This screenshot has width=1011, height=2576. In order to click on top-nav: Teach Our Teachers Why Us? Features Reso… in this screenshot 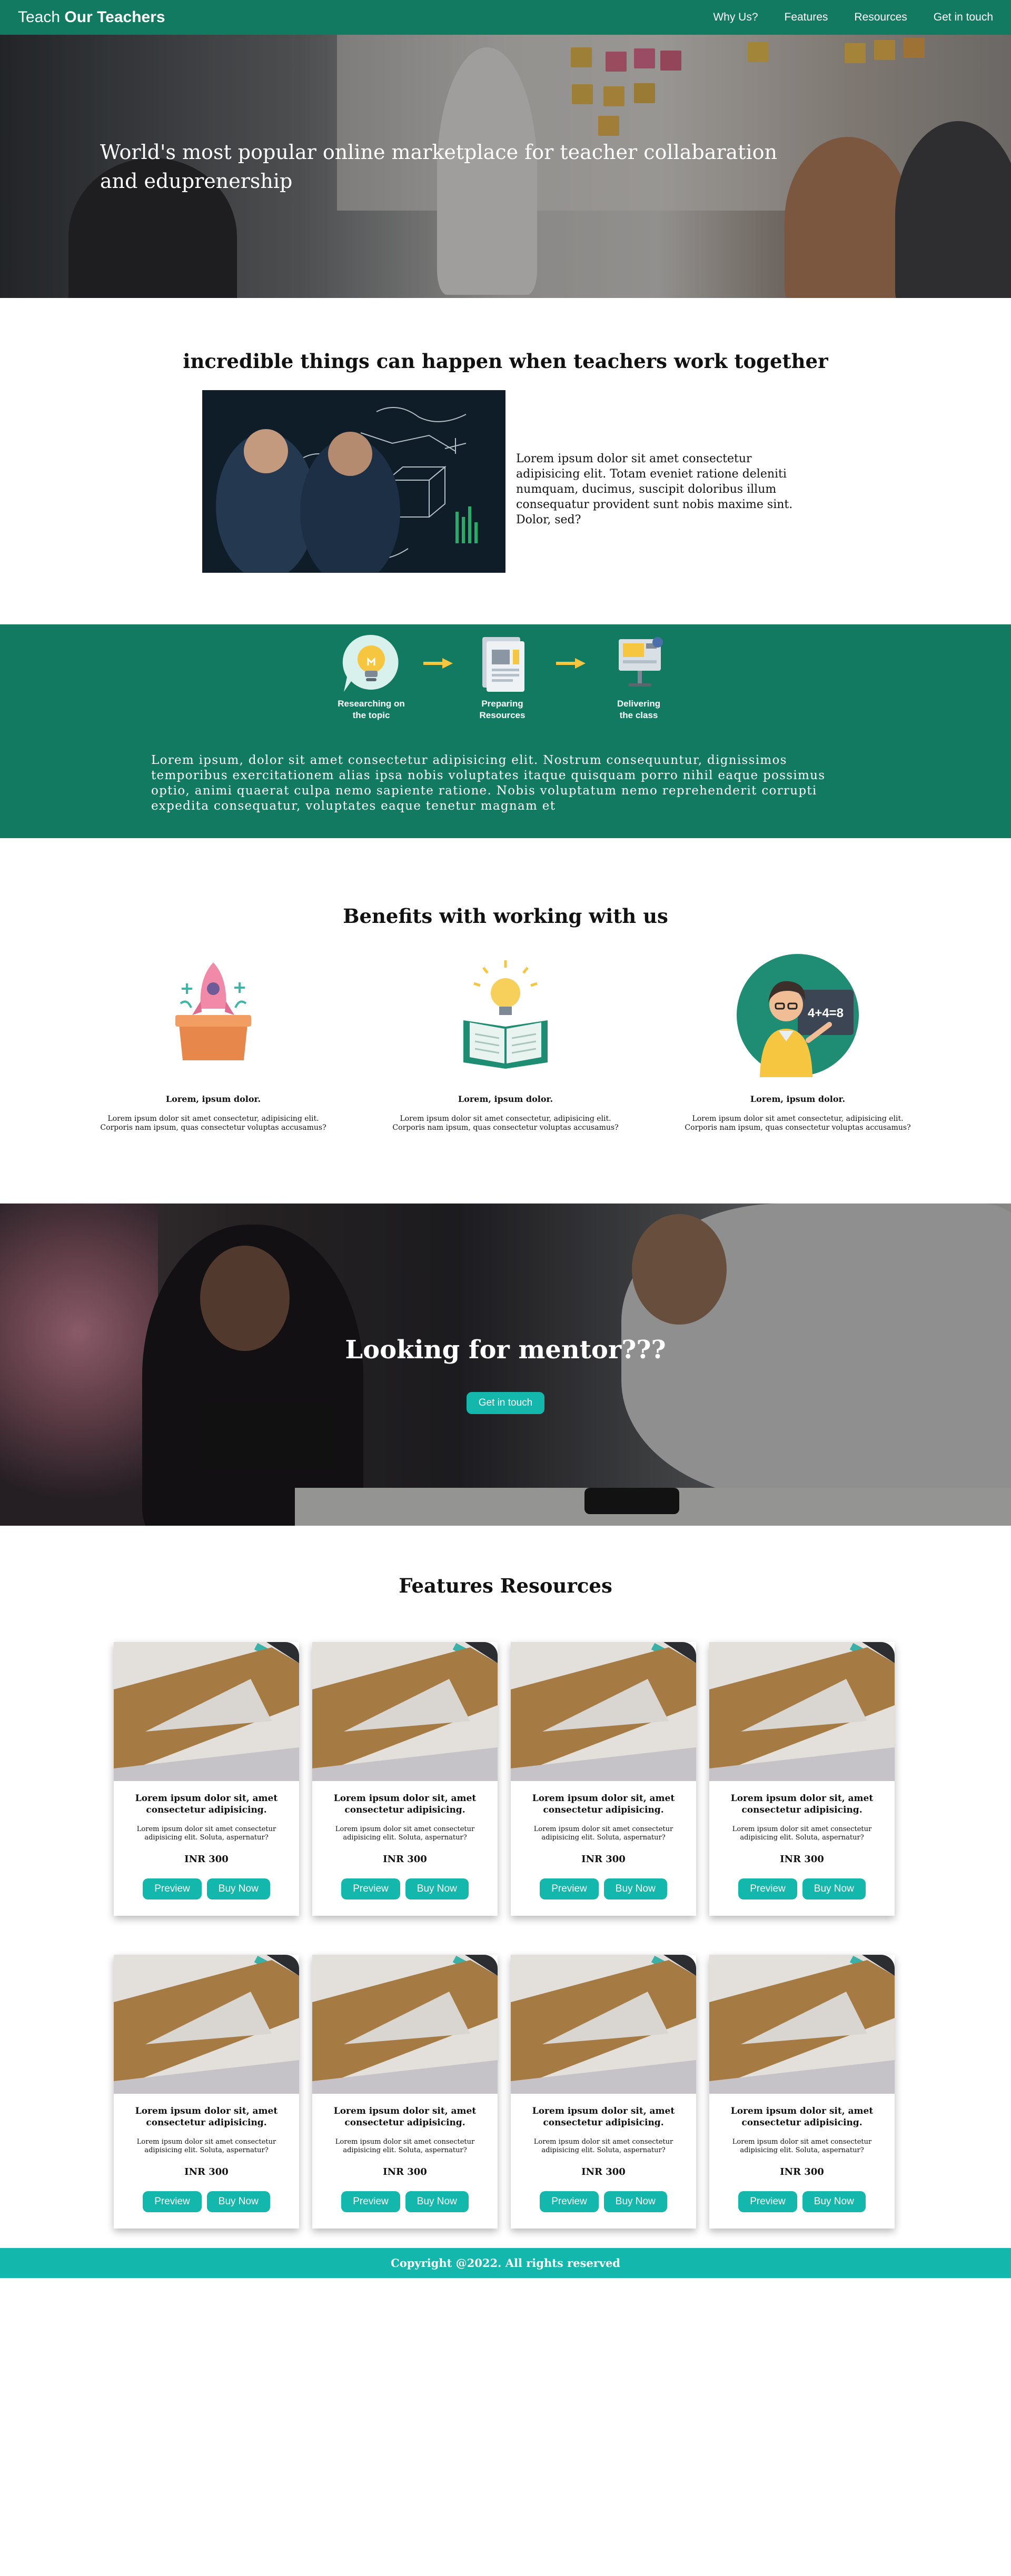, I will do `click(506, 17)`.